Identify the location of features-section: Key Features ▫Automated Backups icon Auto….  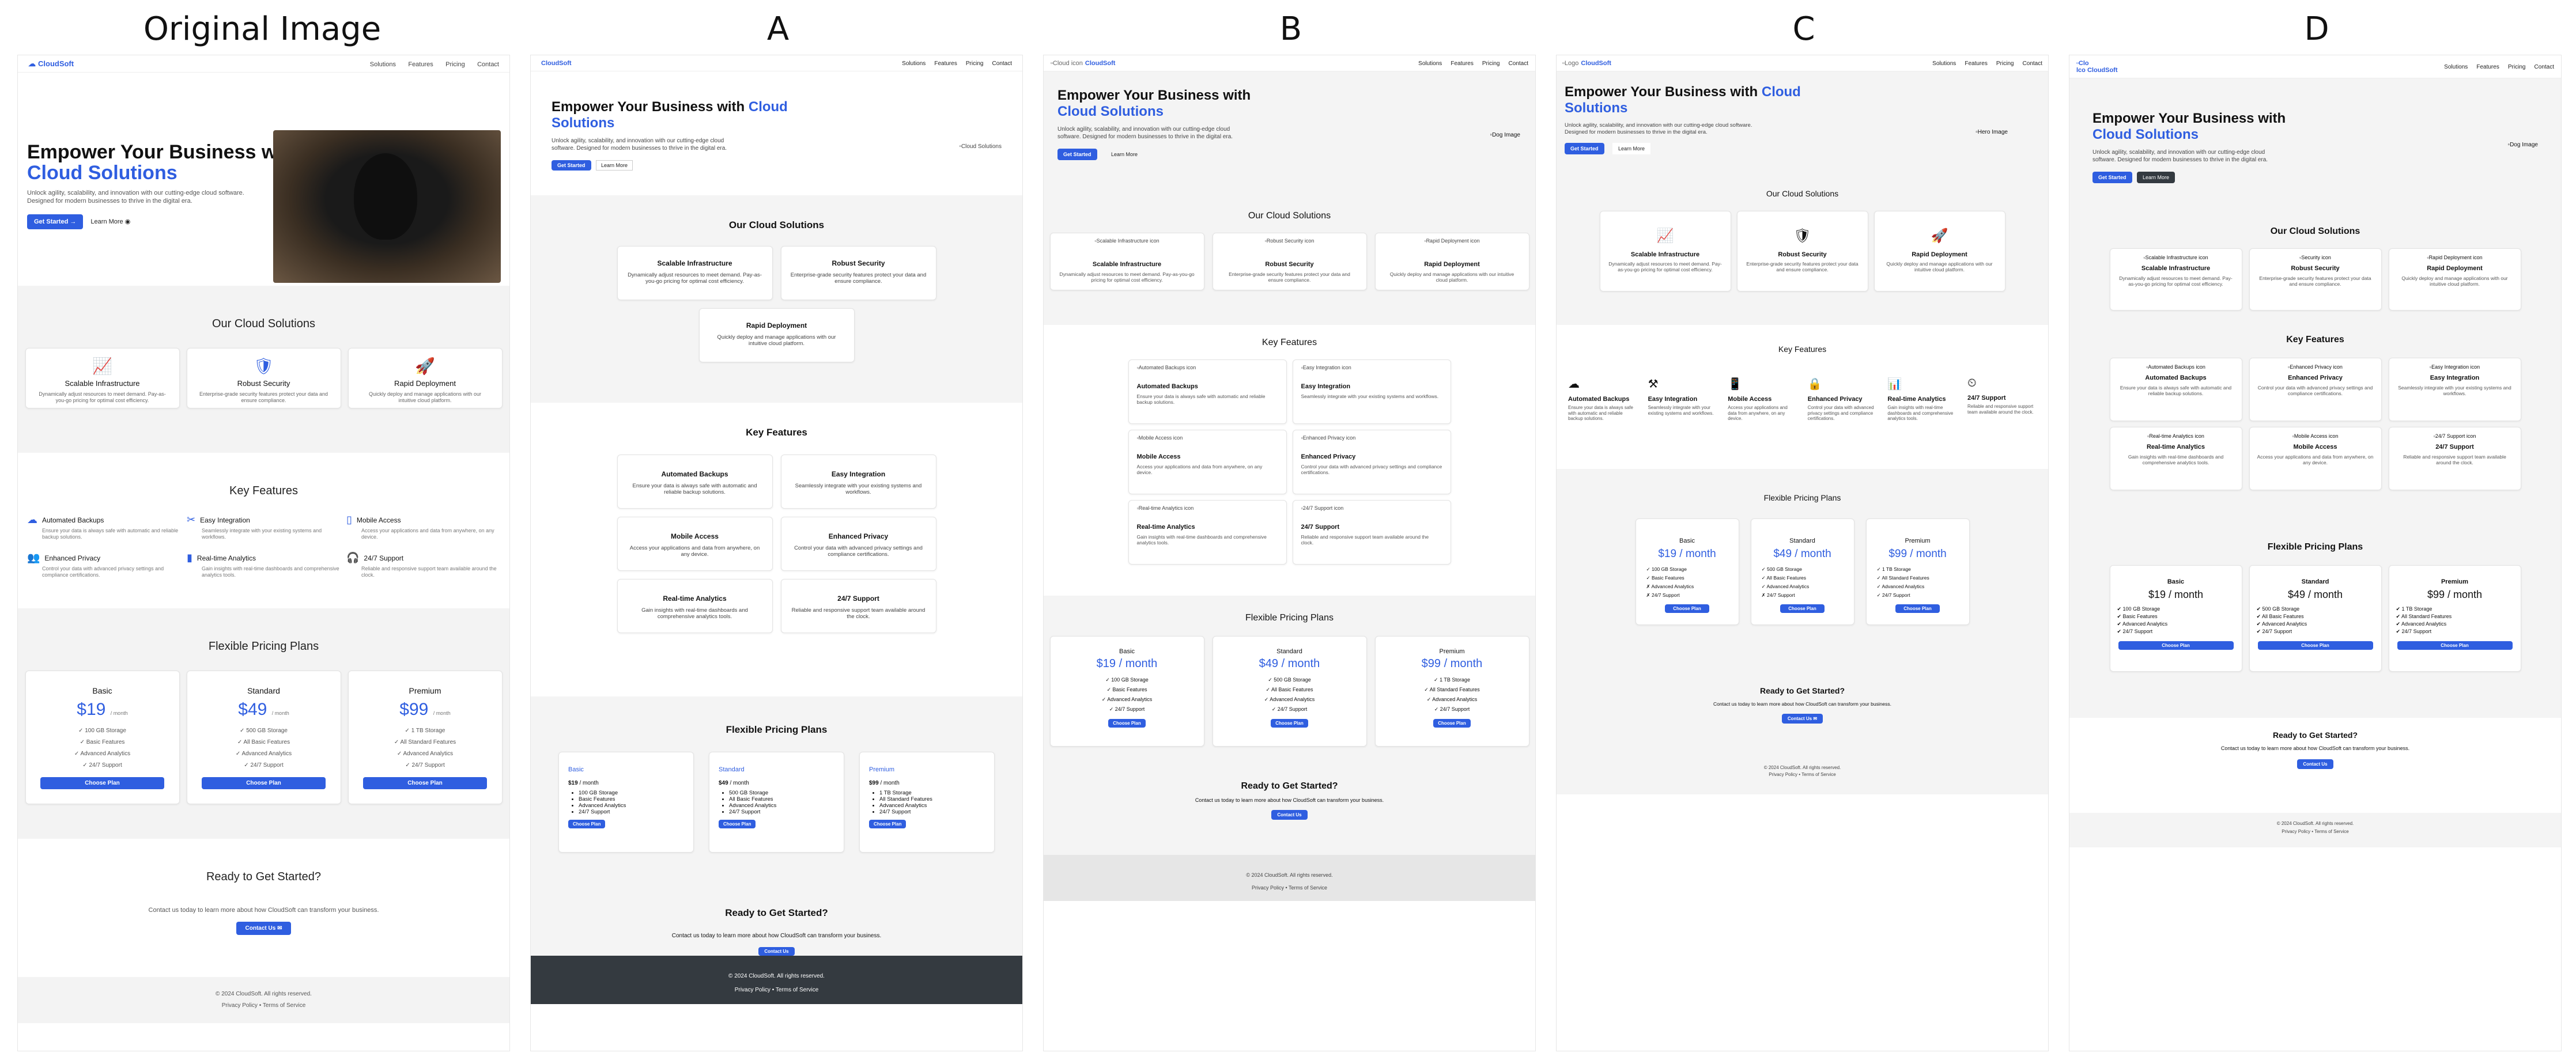
(2315, 430).